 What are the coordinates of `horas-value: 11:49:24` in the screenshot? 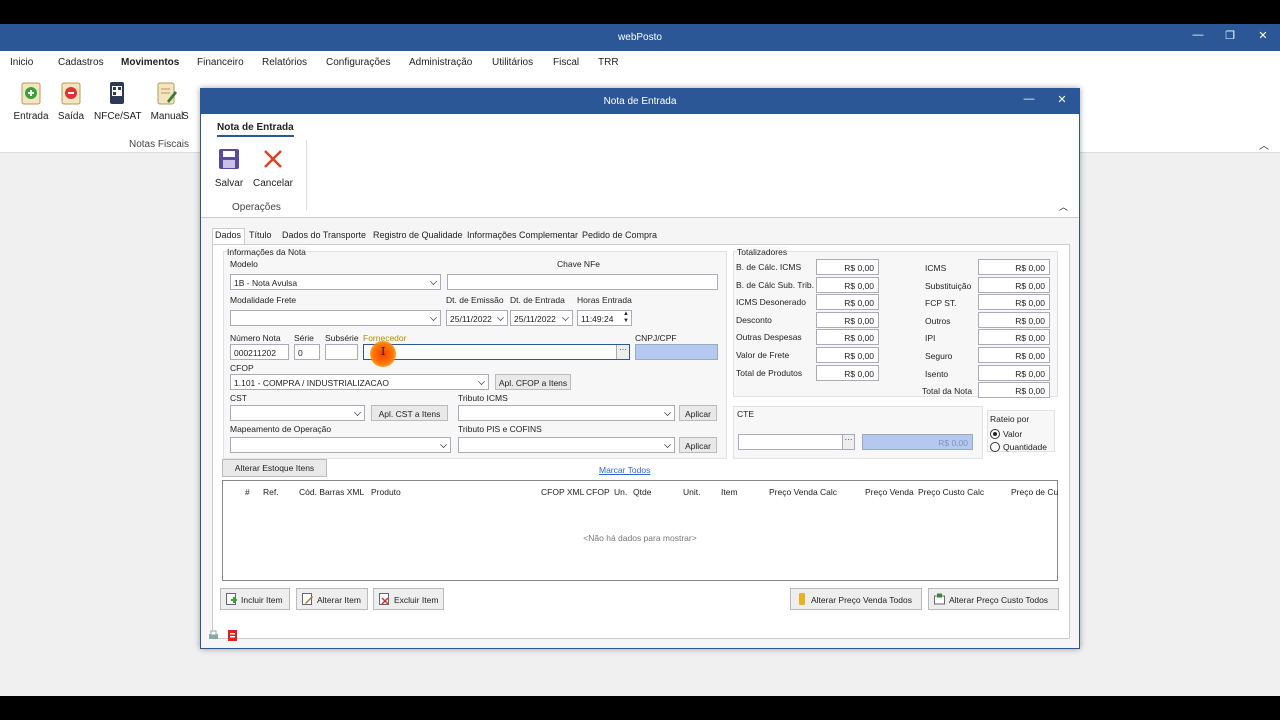 It's located at (597, 319).